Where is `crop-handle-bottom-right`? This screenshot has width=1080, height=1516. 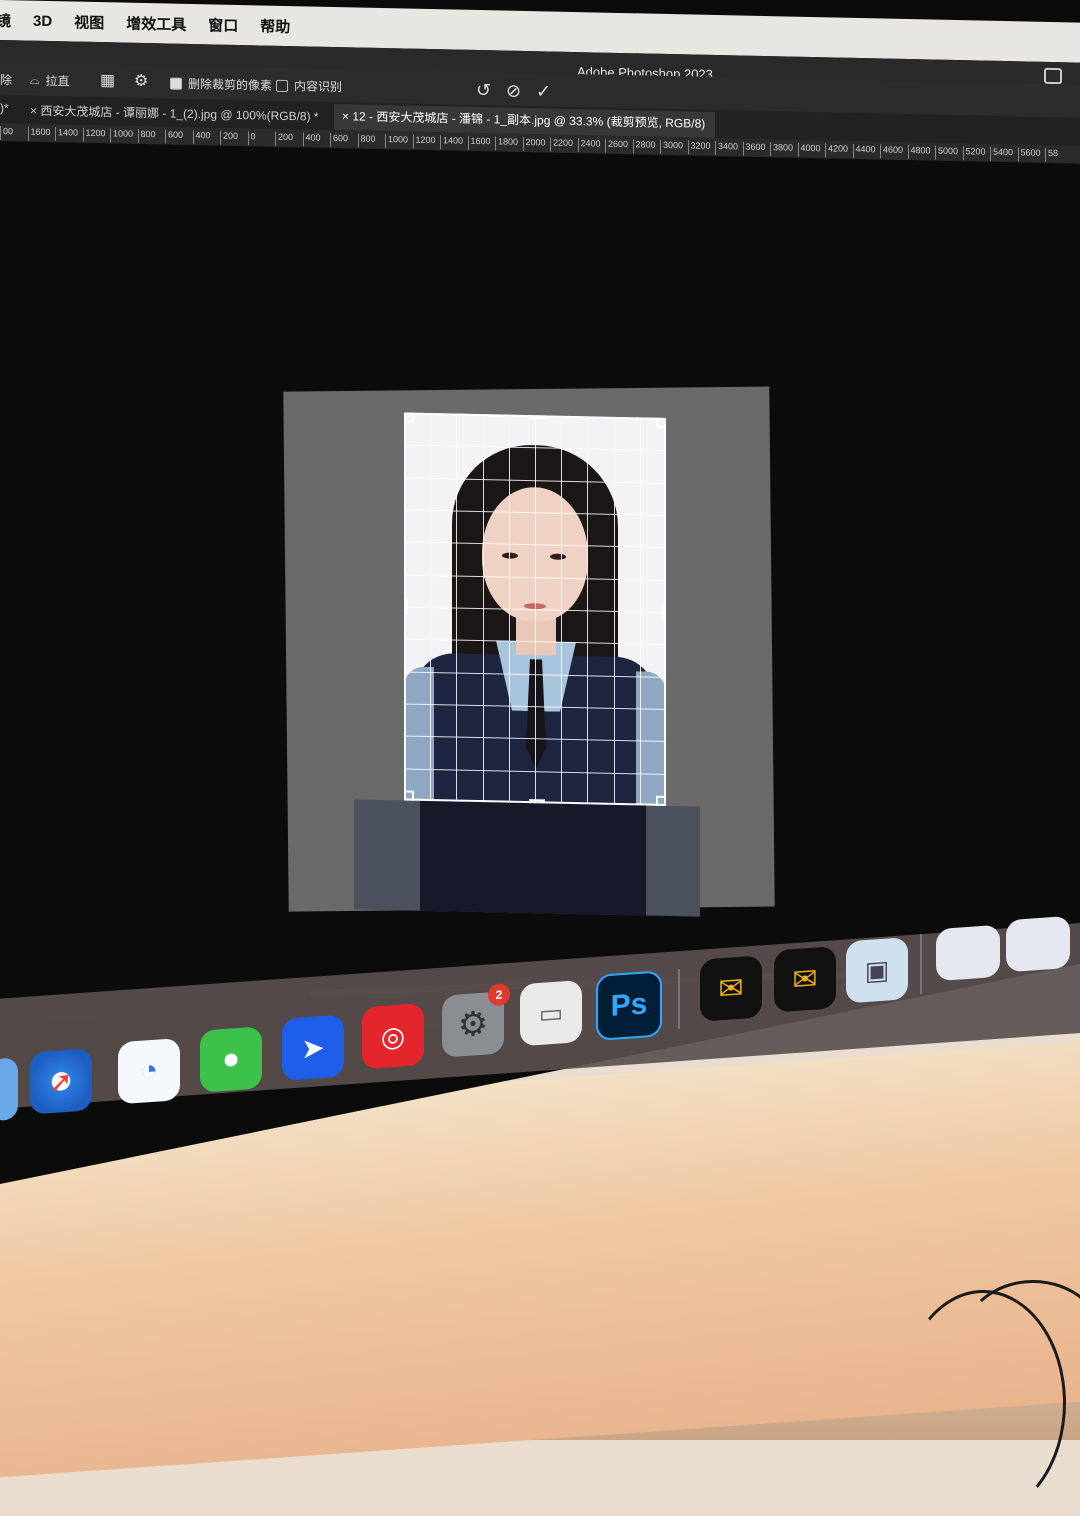
crop-handle-bottom-right is located at coordinates (661, 800).